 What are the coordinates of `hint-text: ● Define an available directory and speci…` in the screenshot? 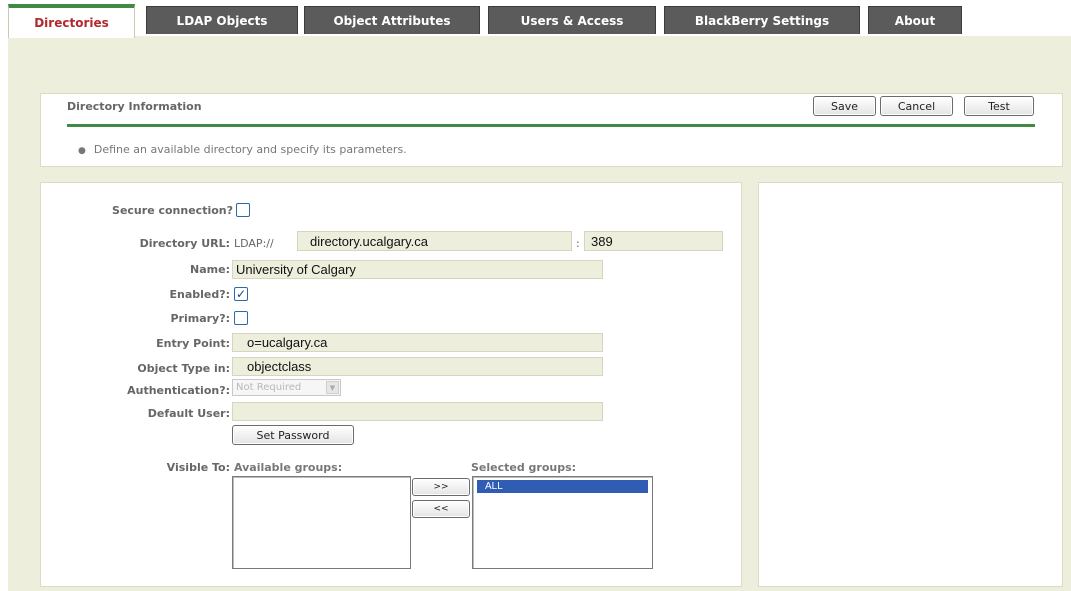 It's located at (242, 149).